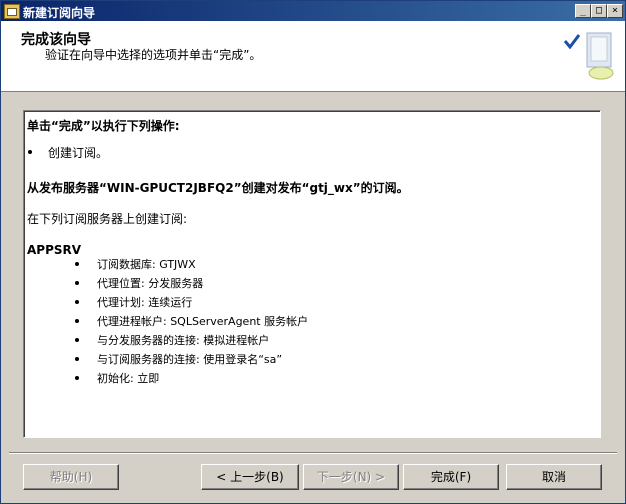 Image resolution: width=626 pixels, height=504 pixels. I want to click on back-button: < 上一步(B), so click(250, 477).